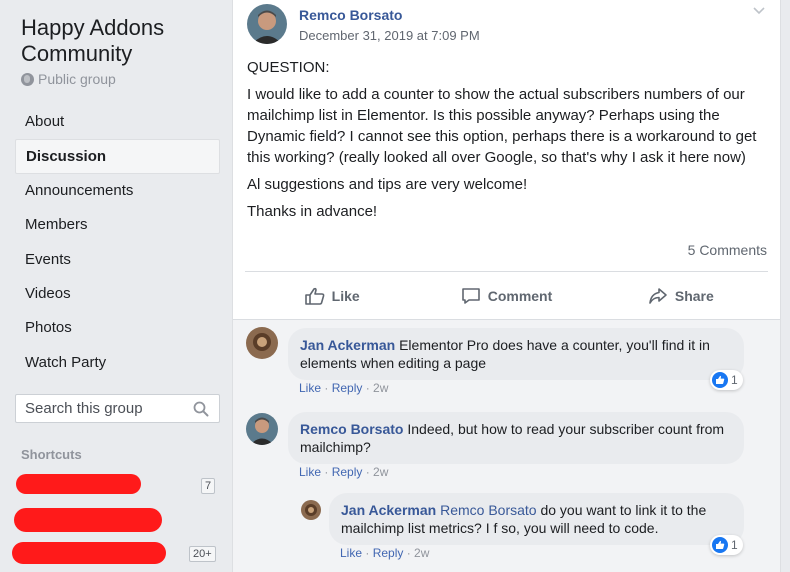  What do you see at coordinates (314, 296) in the screenshot?
I see `thumbs-up-icon` at bounding box center [314, 296].